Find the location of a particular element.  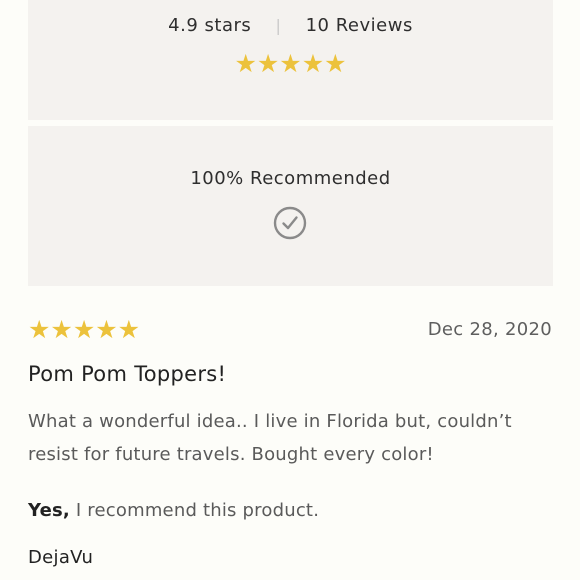

check-circle-icon is located at coordinates (290, 223).